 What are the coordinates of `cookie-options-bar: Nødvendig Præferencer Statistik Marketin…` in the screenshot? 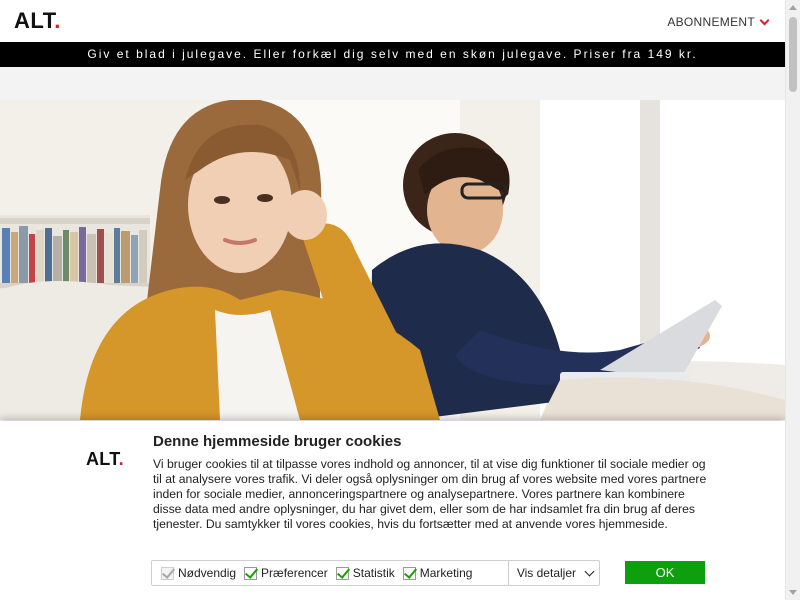 It's located at (375, 573).